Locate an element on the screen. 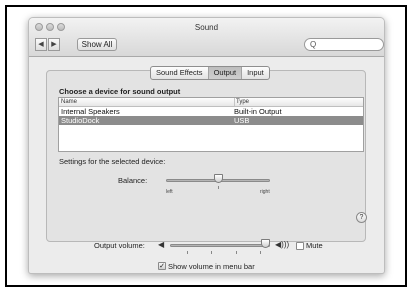  forward-arrow-icon: ▶ is located at coordinates (54, 44).